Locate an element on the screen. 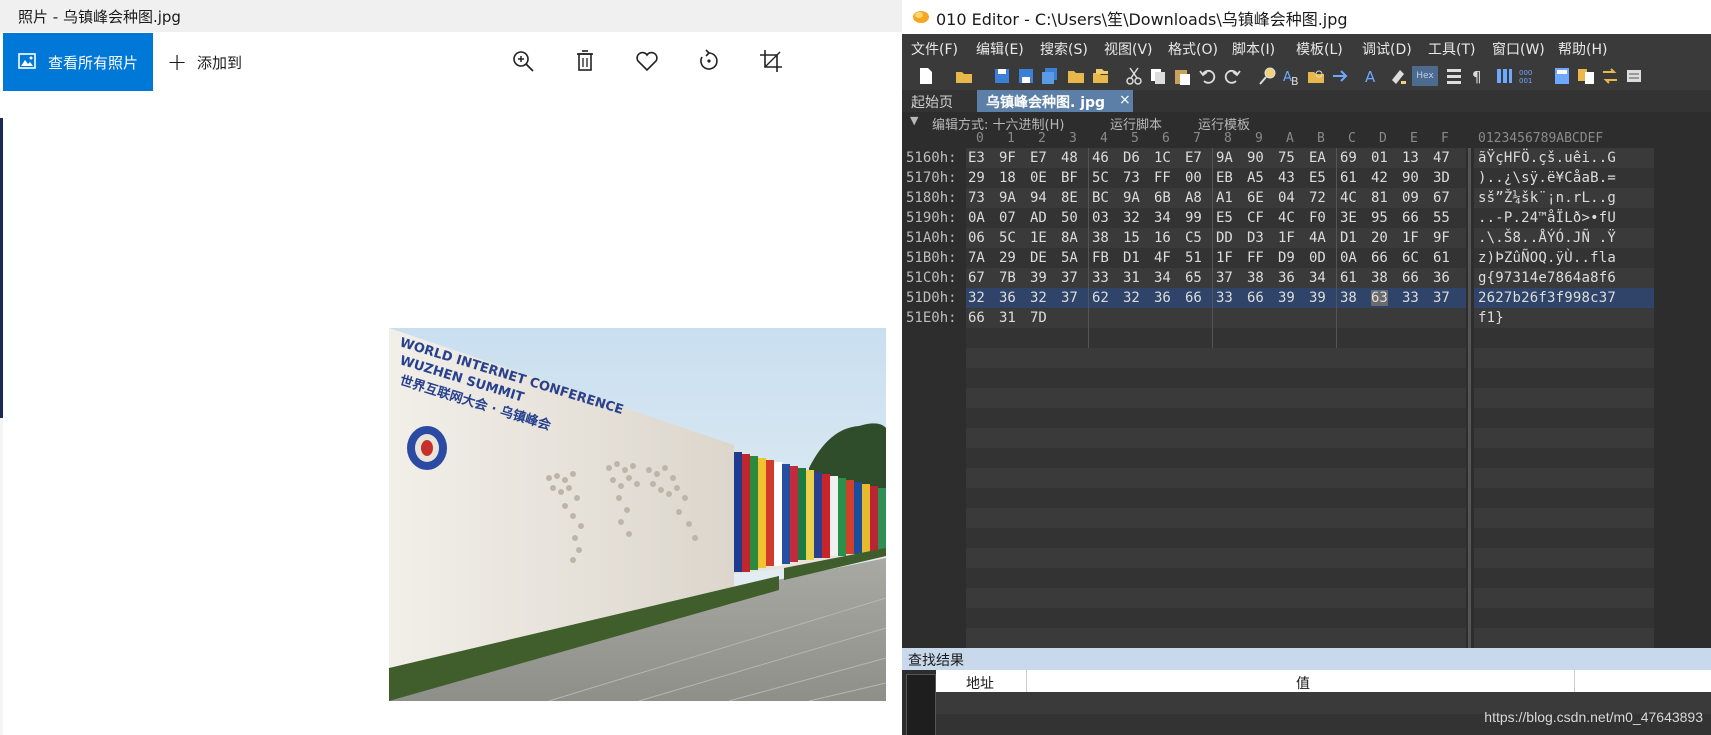 The image size is (1711, 735). hex-byte: 13 is located at coordinates (1410, 158).